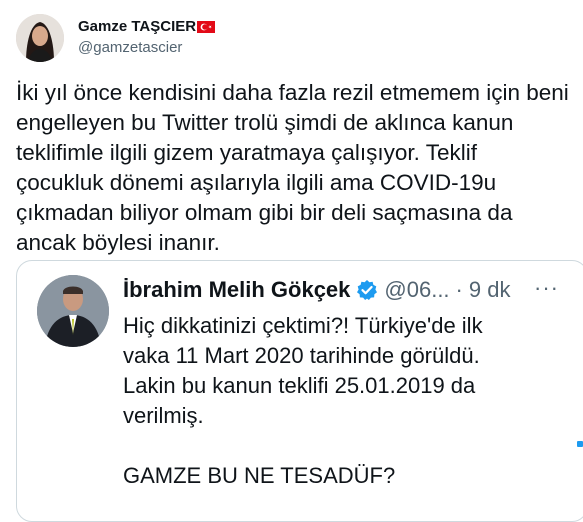  What do you see at coordinates (490, 290) in the screenshot?
I see `quoted-tweet-time: 9 dk` at bounding box center [490, 290].